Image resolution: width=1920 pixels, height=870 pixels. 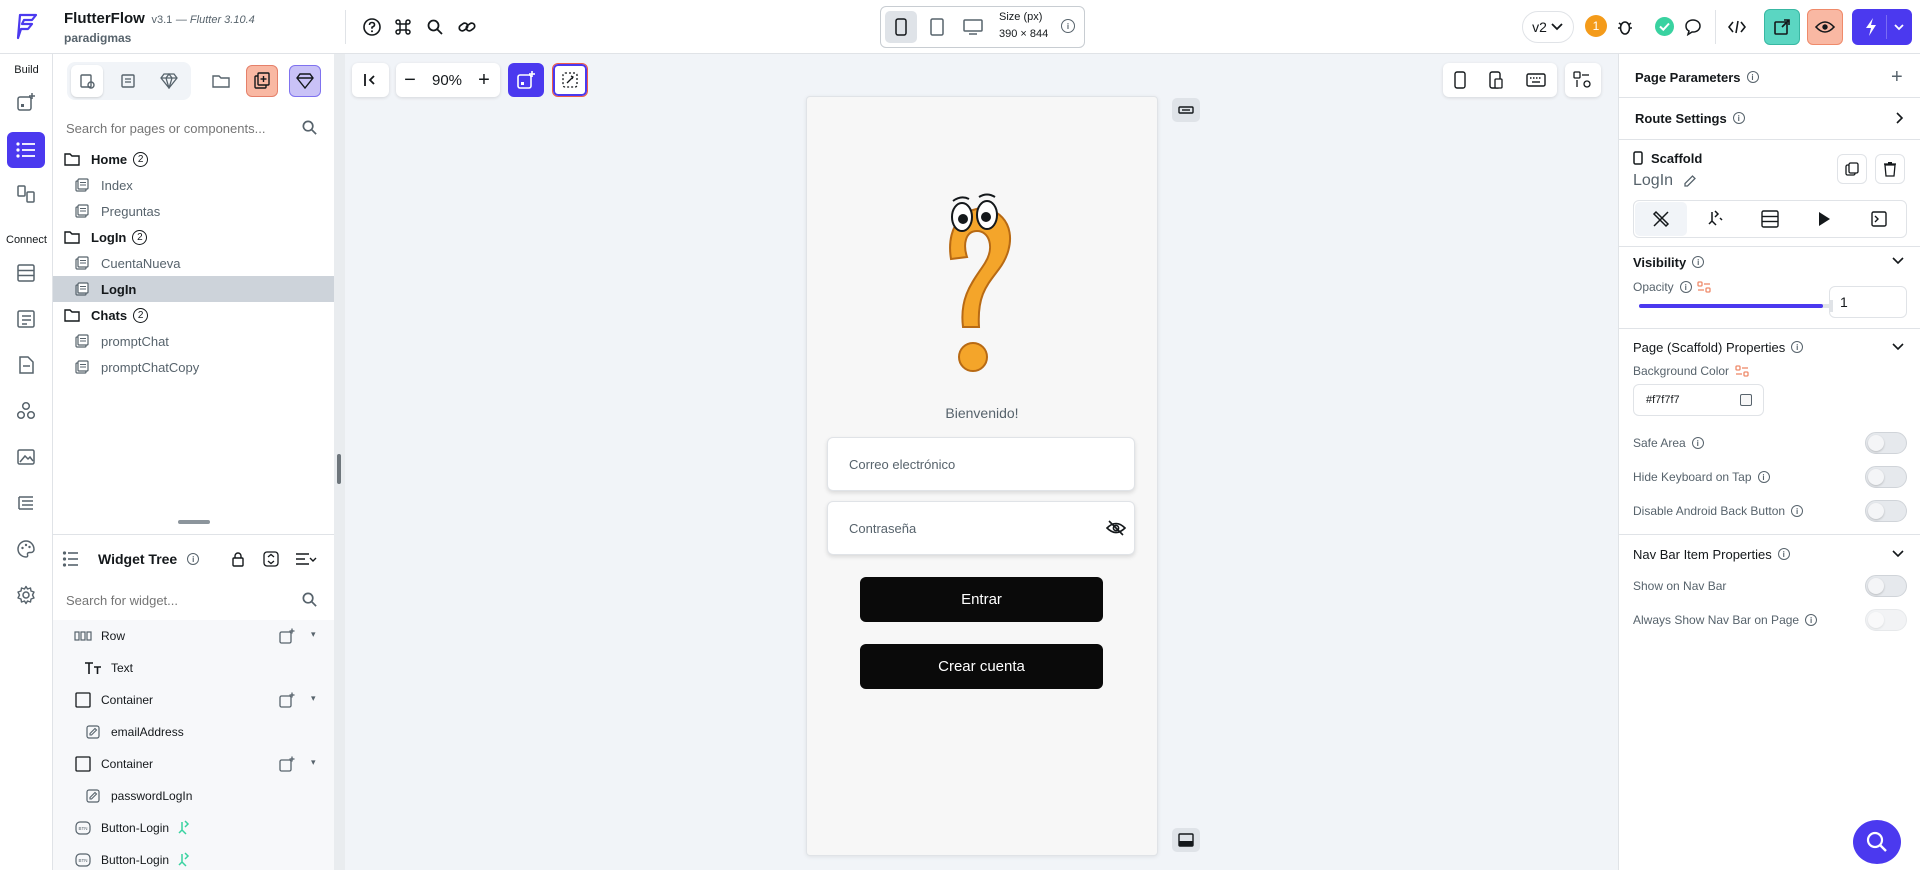 What do you see at coordinates (1116, 528) in the screenshot?
I see `visibility-off-icon` at bounding box center [1116, 528].